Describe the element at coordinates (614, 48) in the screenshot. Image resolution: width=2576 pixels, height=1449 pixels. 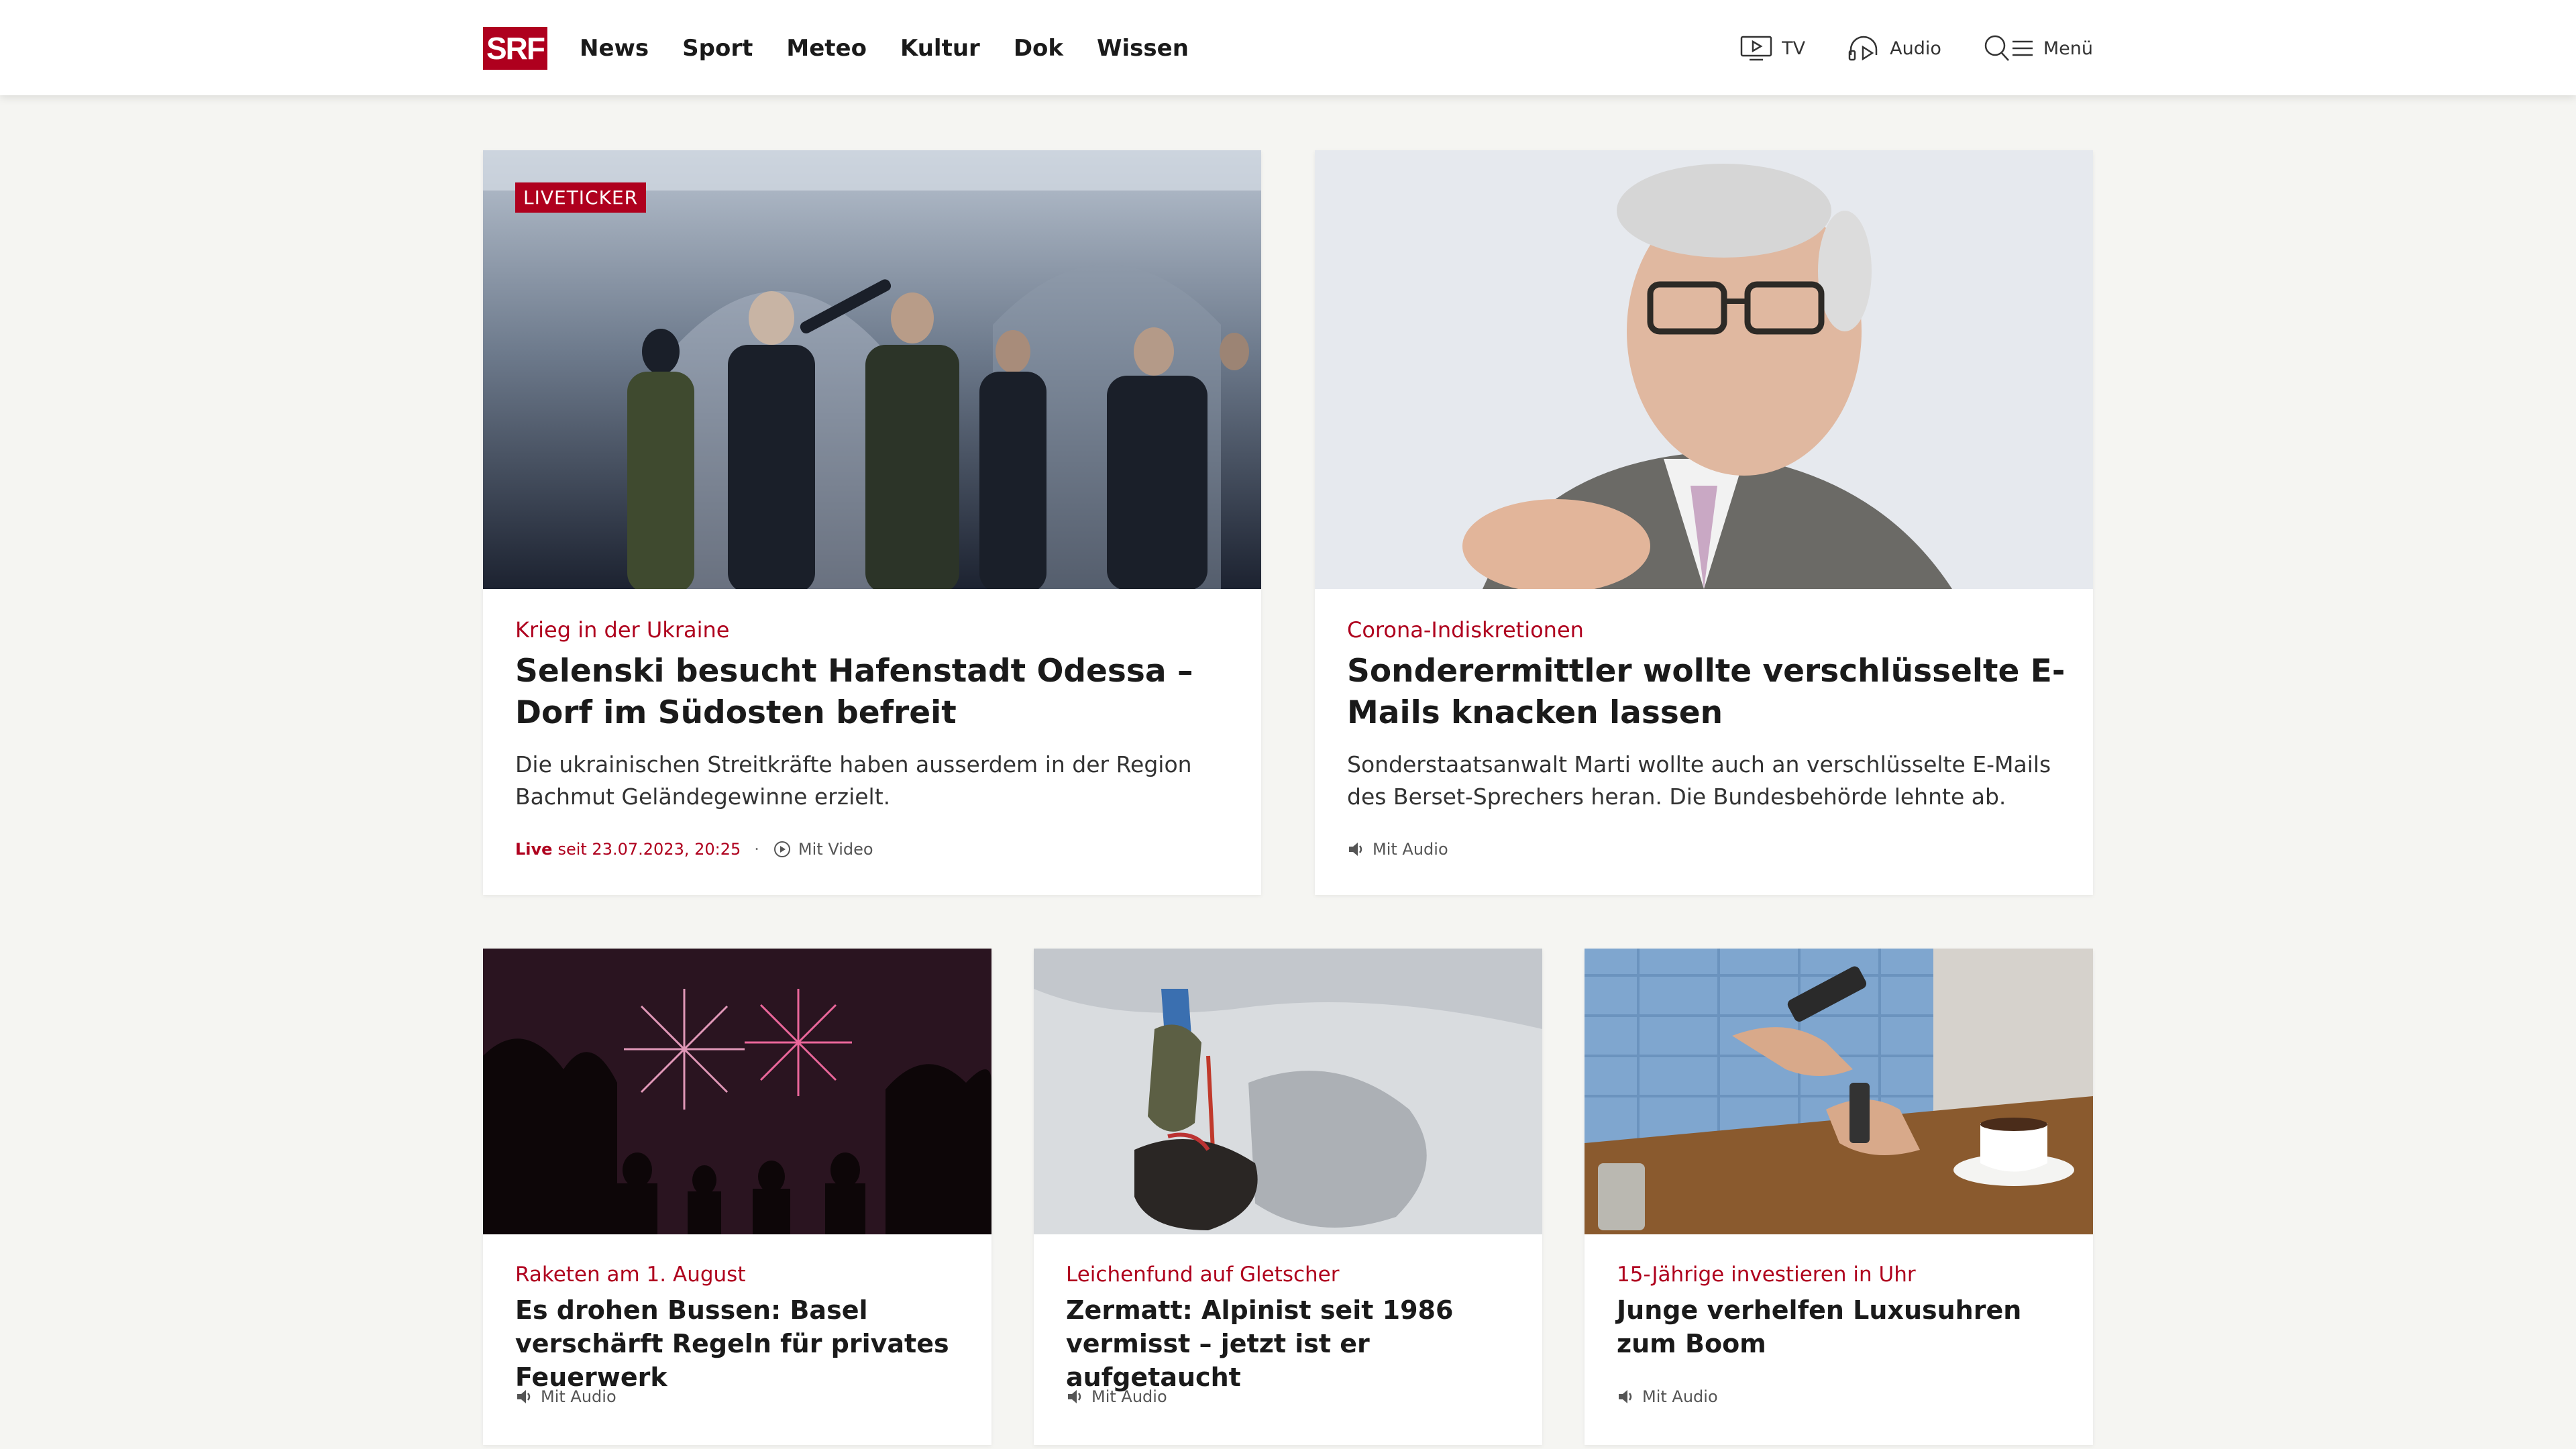
I see `nav-news: News` at that location.